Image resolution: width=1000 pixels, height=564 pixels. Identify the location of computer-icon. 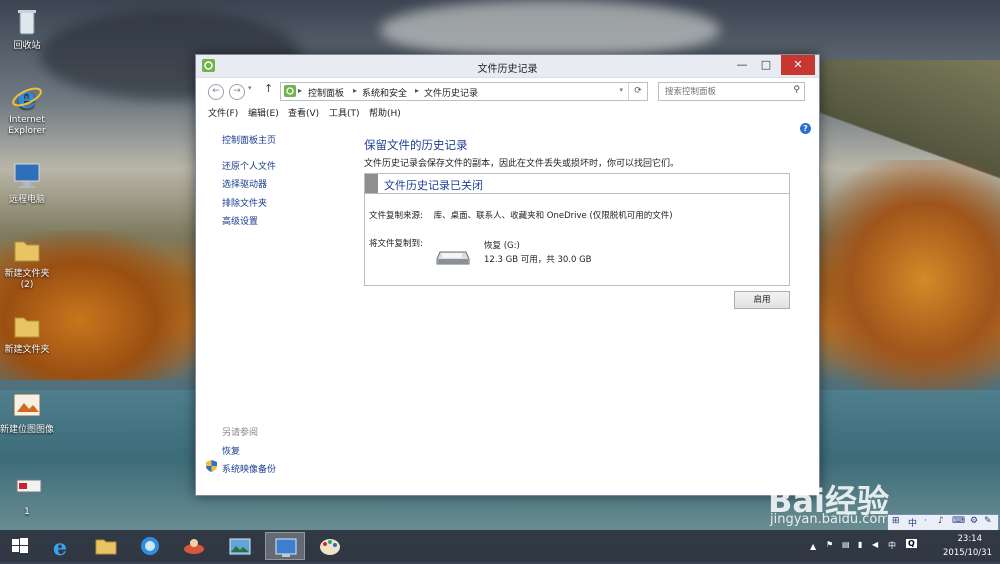
(27, 176).